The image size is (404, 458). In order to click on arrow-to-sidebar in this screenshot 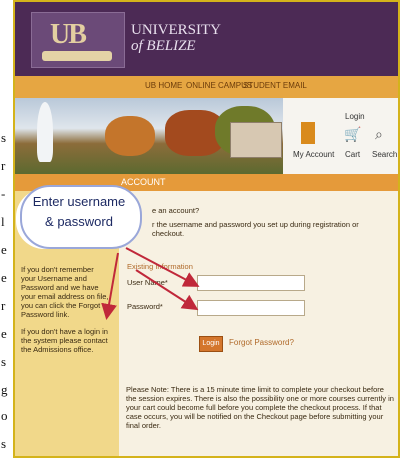, I will do `click(110, 286)`.